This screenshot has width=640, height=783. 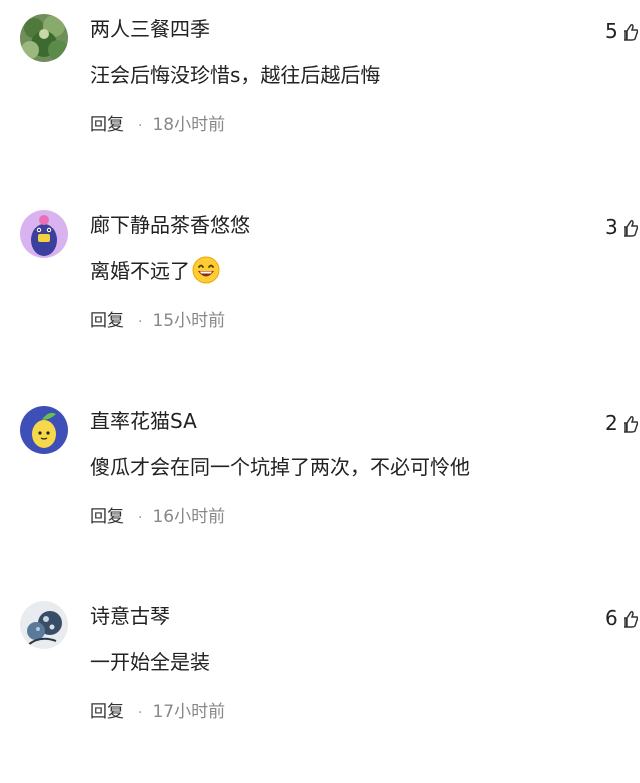 What do you see at coordinates (611, 618) in the screenshot?
I see `like-count: 6` at bounding box center [611, 618].